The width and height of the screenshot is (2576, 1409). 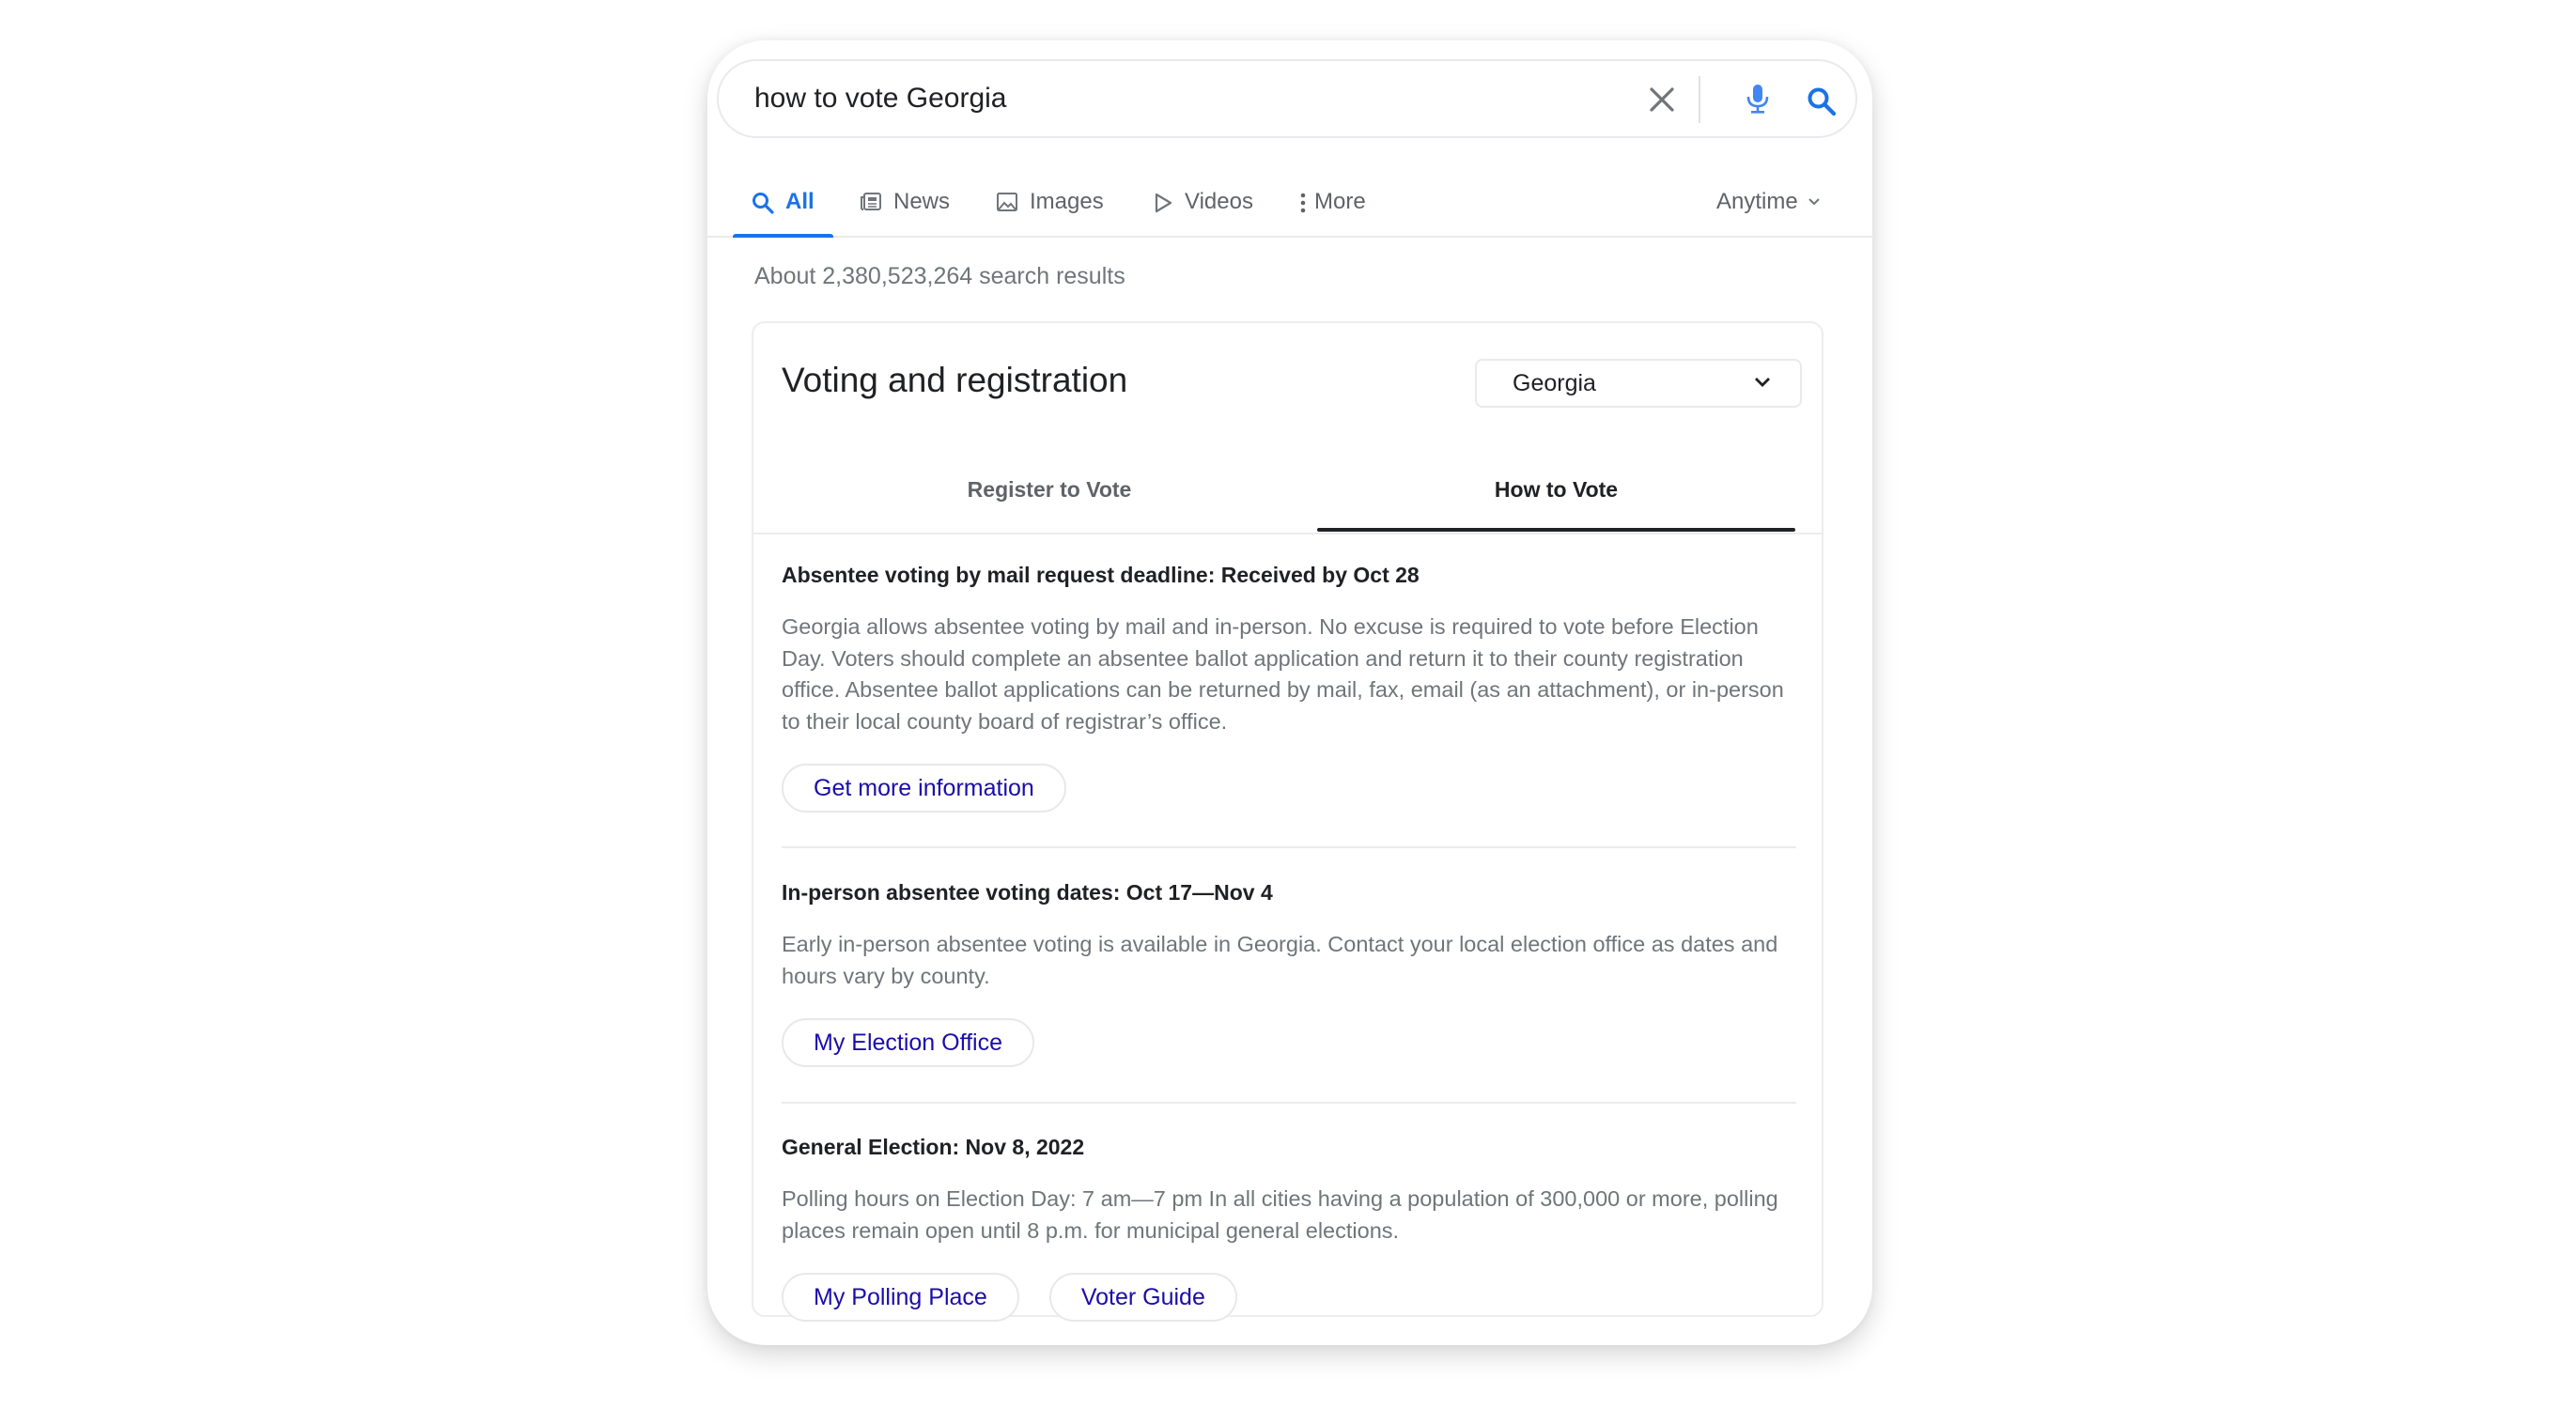 What do you see at coordinates (933, 1147) in the screenshot?
I see `section-heading: General Election: Nov 8, 2022` at bounding box center [933, 1147].